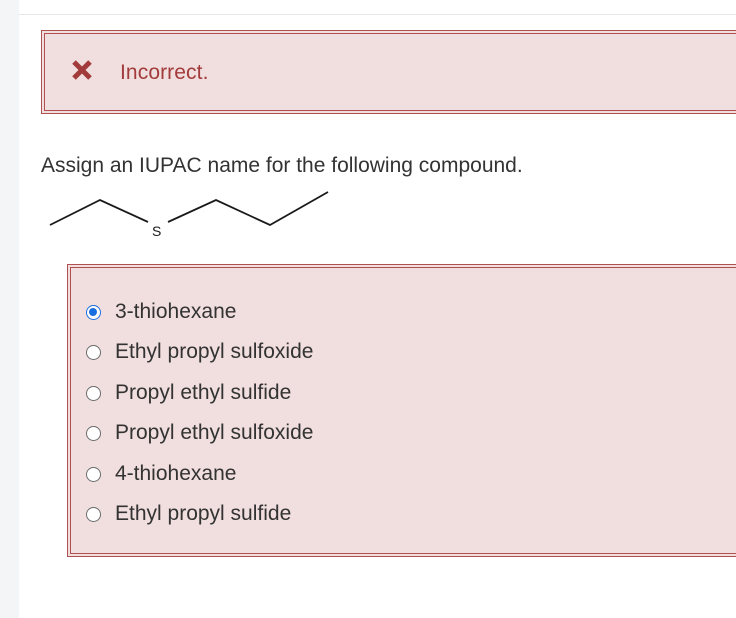 The image size is (736, 618). I want to click on close-x-icon, so click(82, 70).